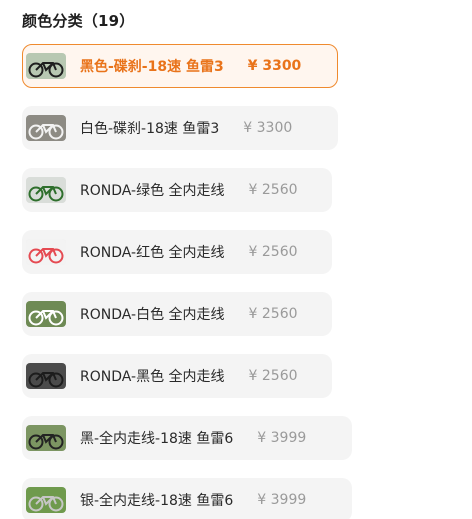 This screenshot has height=519, width=472. What do you see at coordinates (157, 501) in the screenshot?
I see `option-name: 银-全内走线-18速 鱼雷6` at bounding box center [157, 501].